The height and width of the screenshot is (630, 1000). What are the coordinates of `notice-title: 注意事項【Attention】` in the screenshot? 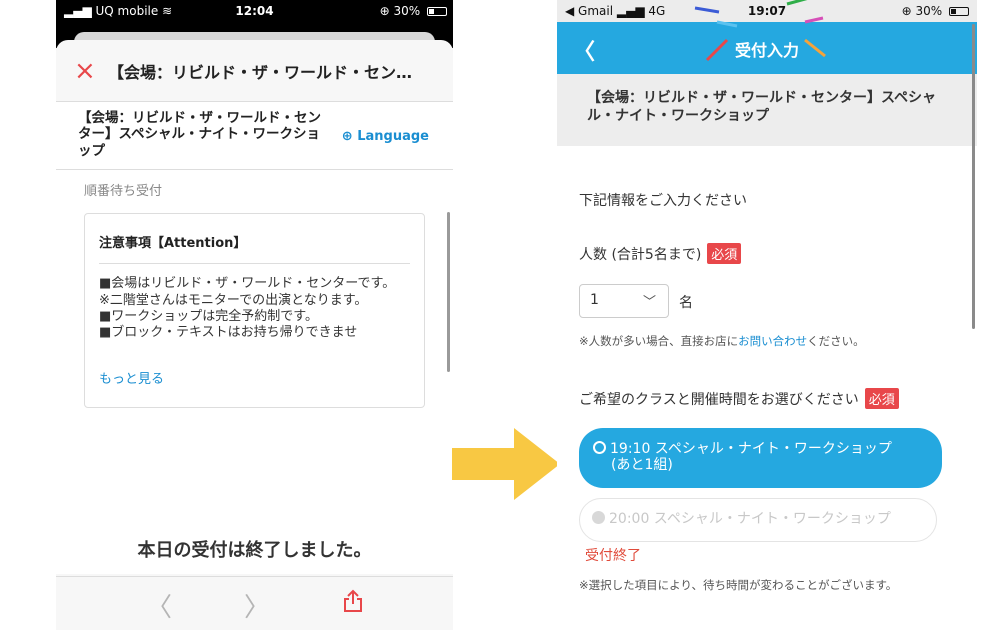 It's located at (254, 248).